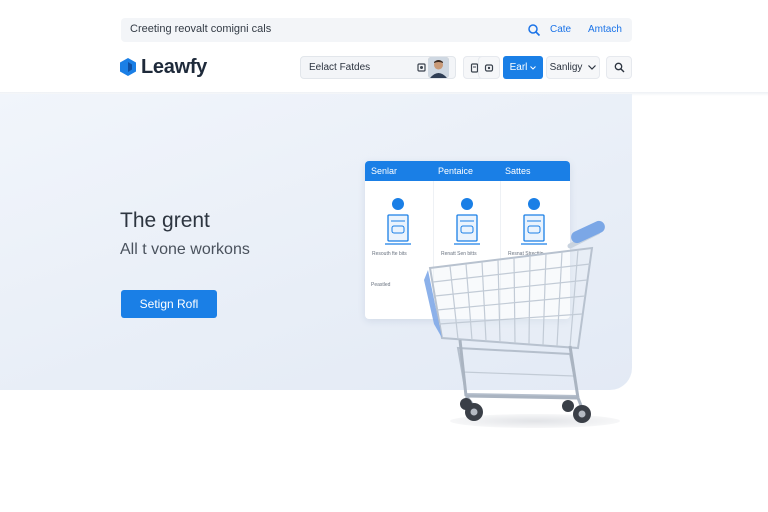 The image size is (768, 512). Describe the element at coordinates (174, 66) in the screenshot. I see `brand-name: Leawfy` at that location.